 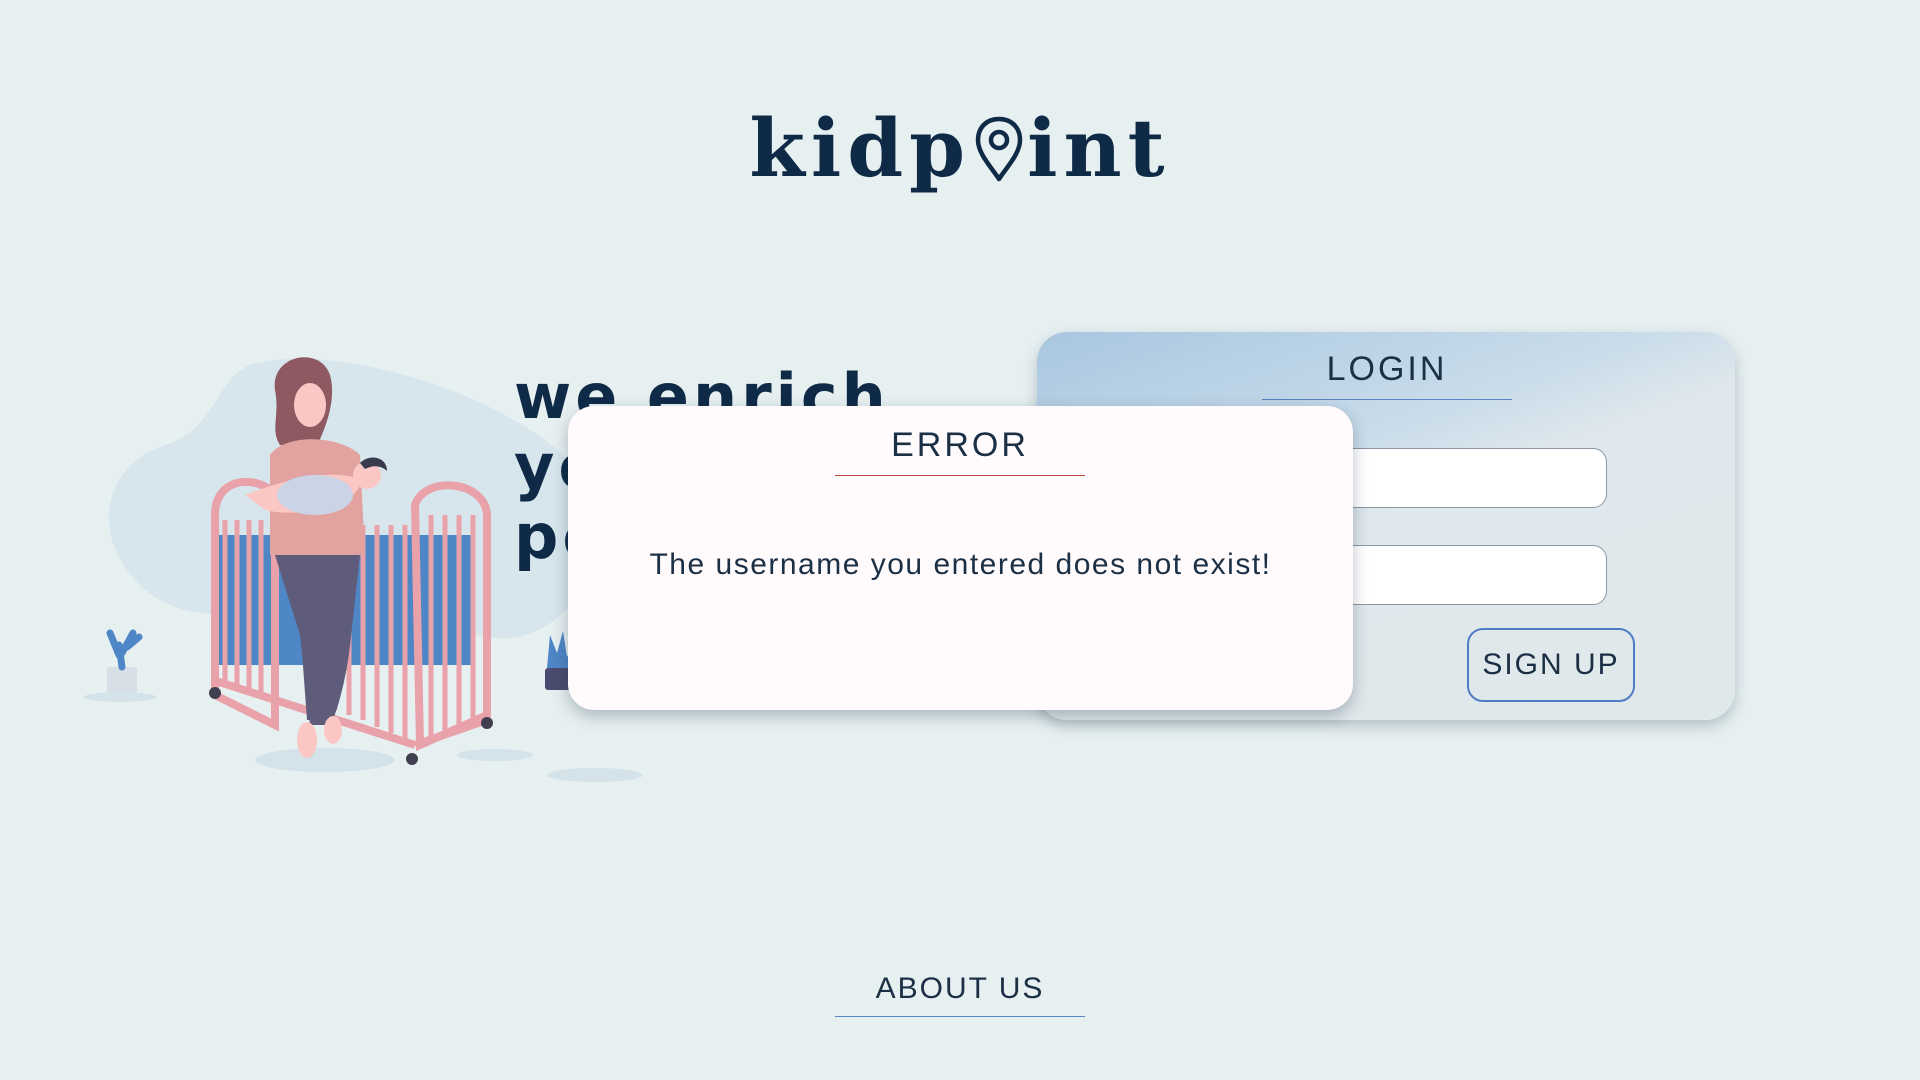 What do you see at coordinates (1099, 148) in the screenshot?
I see `logo-text-end: int` at bounding box center [1099, 148].